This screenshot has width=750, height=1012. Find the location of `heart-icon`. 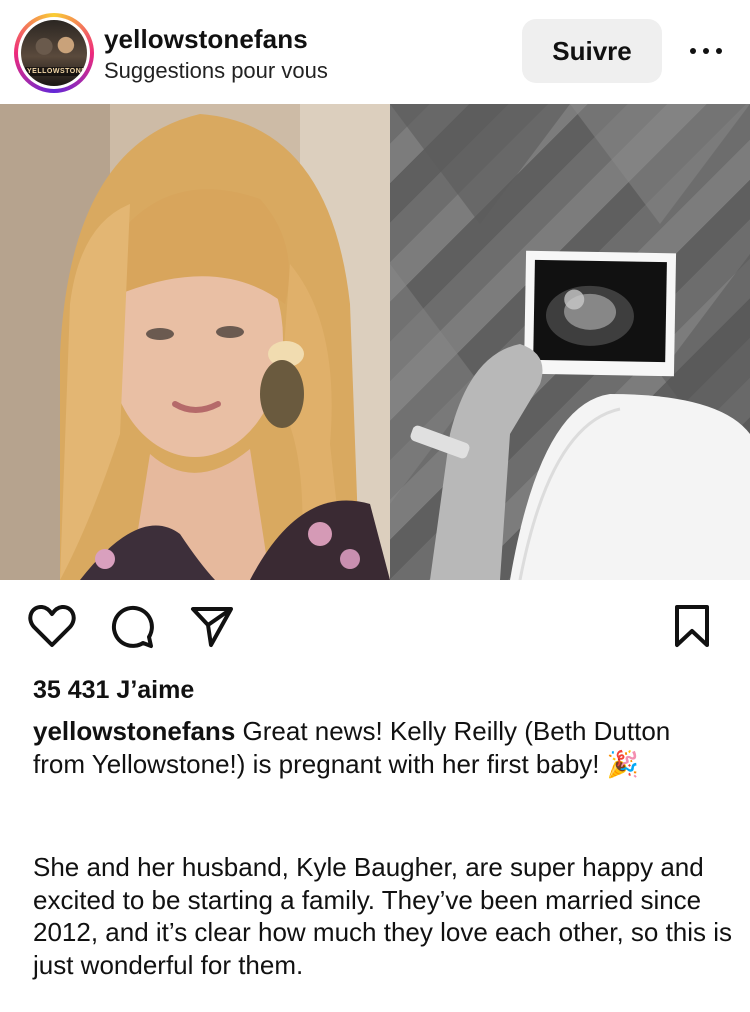

heart-icon is located at coordinates (52, 626).